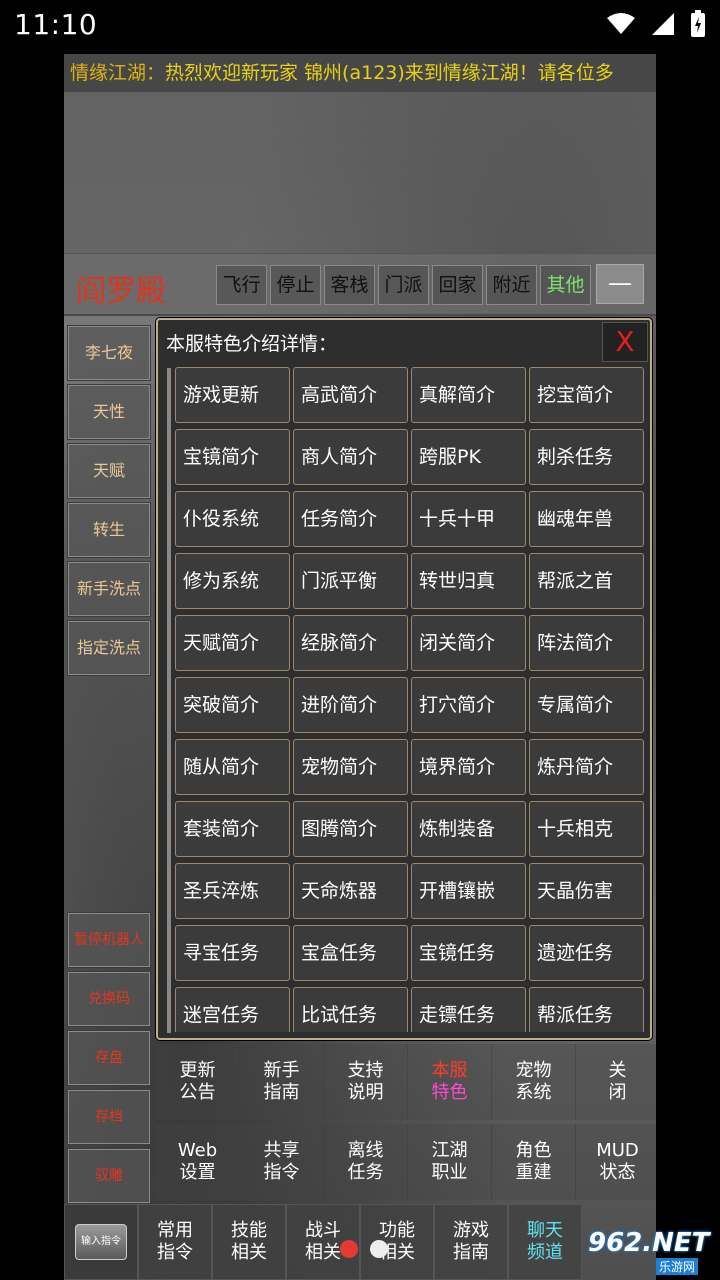  What do you see at coordinates (232, 1009) in the screenshot?
I see `feature-item: 迷宫任务` at bounding box center [232, 1009].